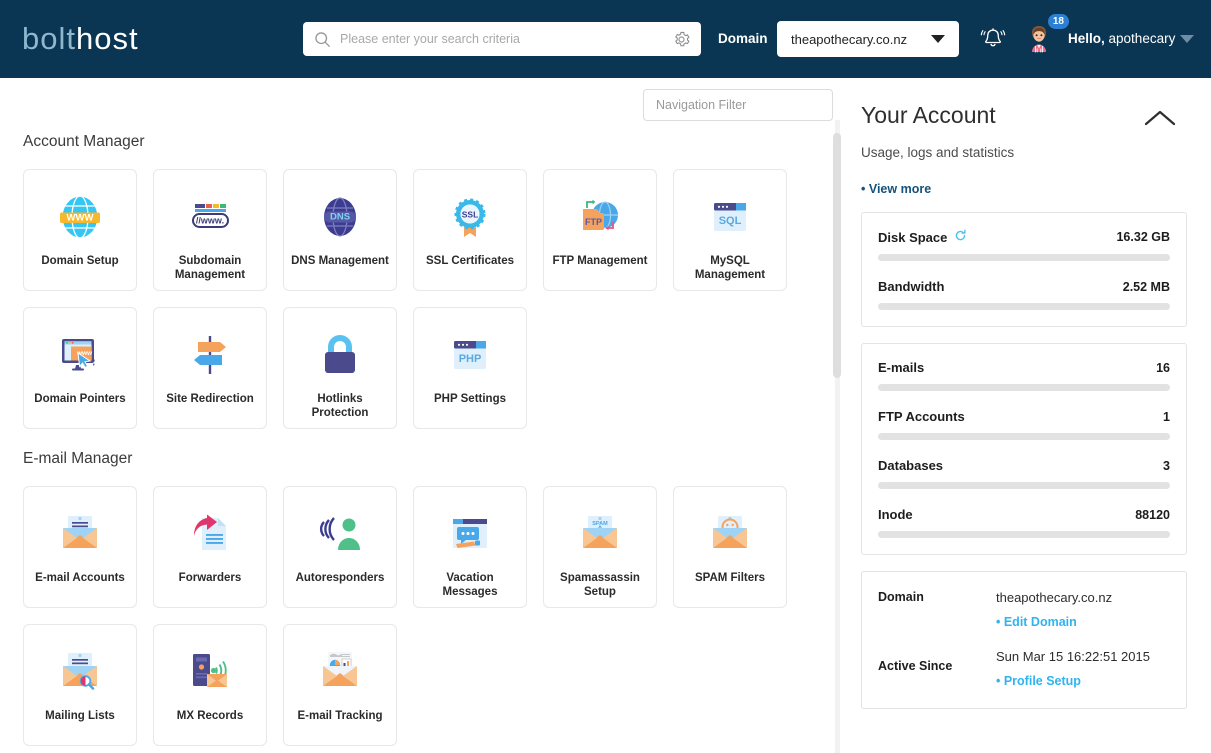 This screenshot has width=1211, height=753. I want to click on user-greeting: Hello, apothecary, so click(1121, 38).